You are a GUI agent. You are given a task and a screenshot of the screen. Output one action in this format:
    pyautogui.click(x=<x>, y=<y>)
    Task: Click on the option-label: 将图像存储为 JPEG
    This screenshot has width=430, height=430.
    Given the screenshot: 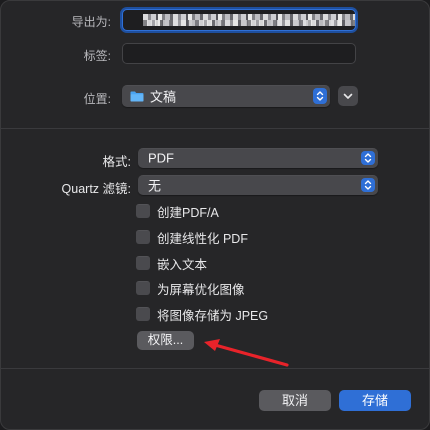 What is the action you would take?
    pyautogui.click(x=213, y=315)
    